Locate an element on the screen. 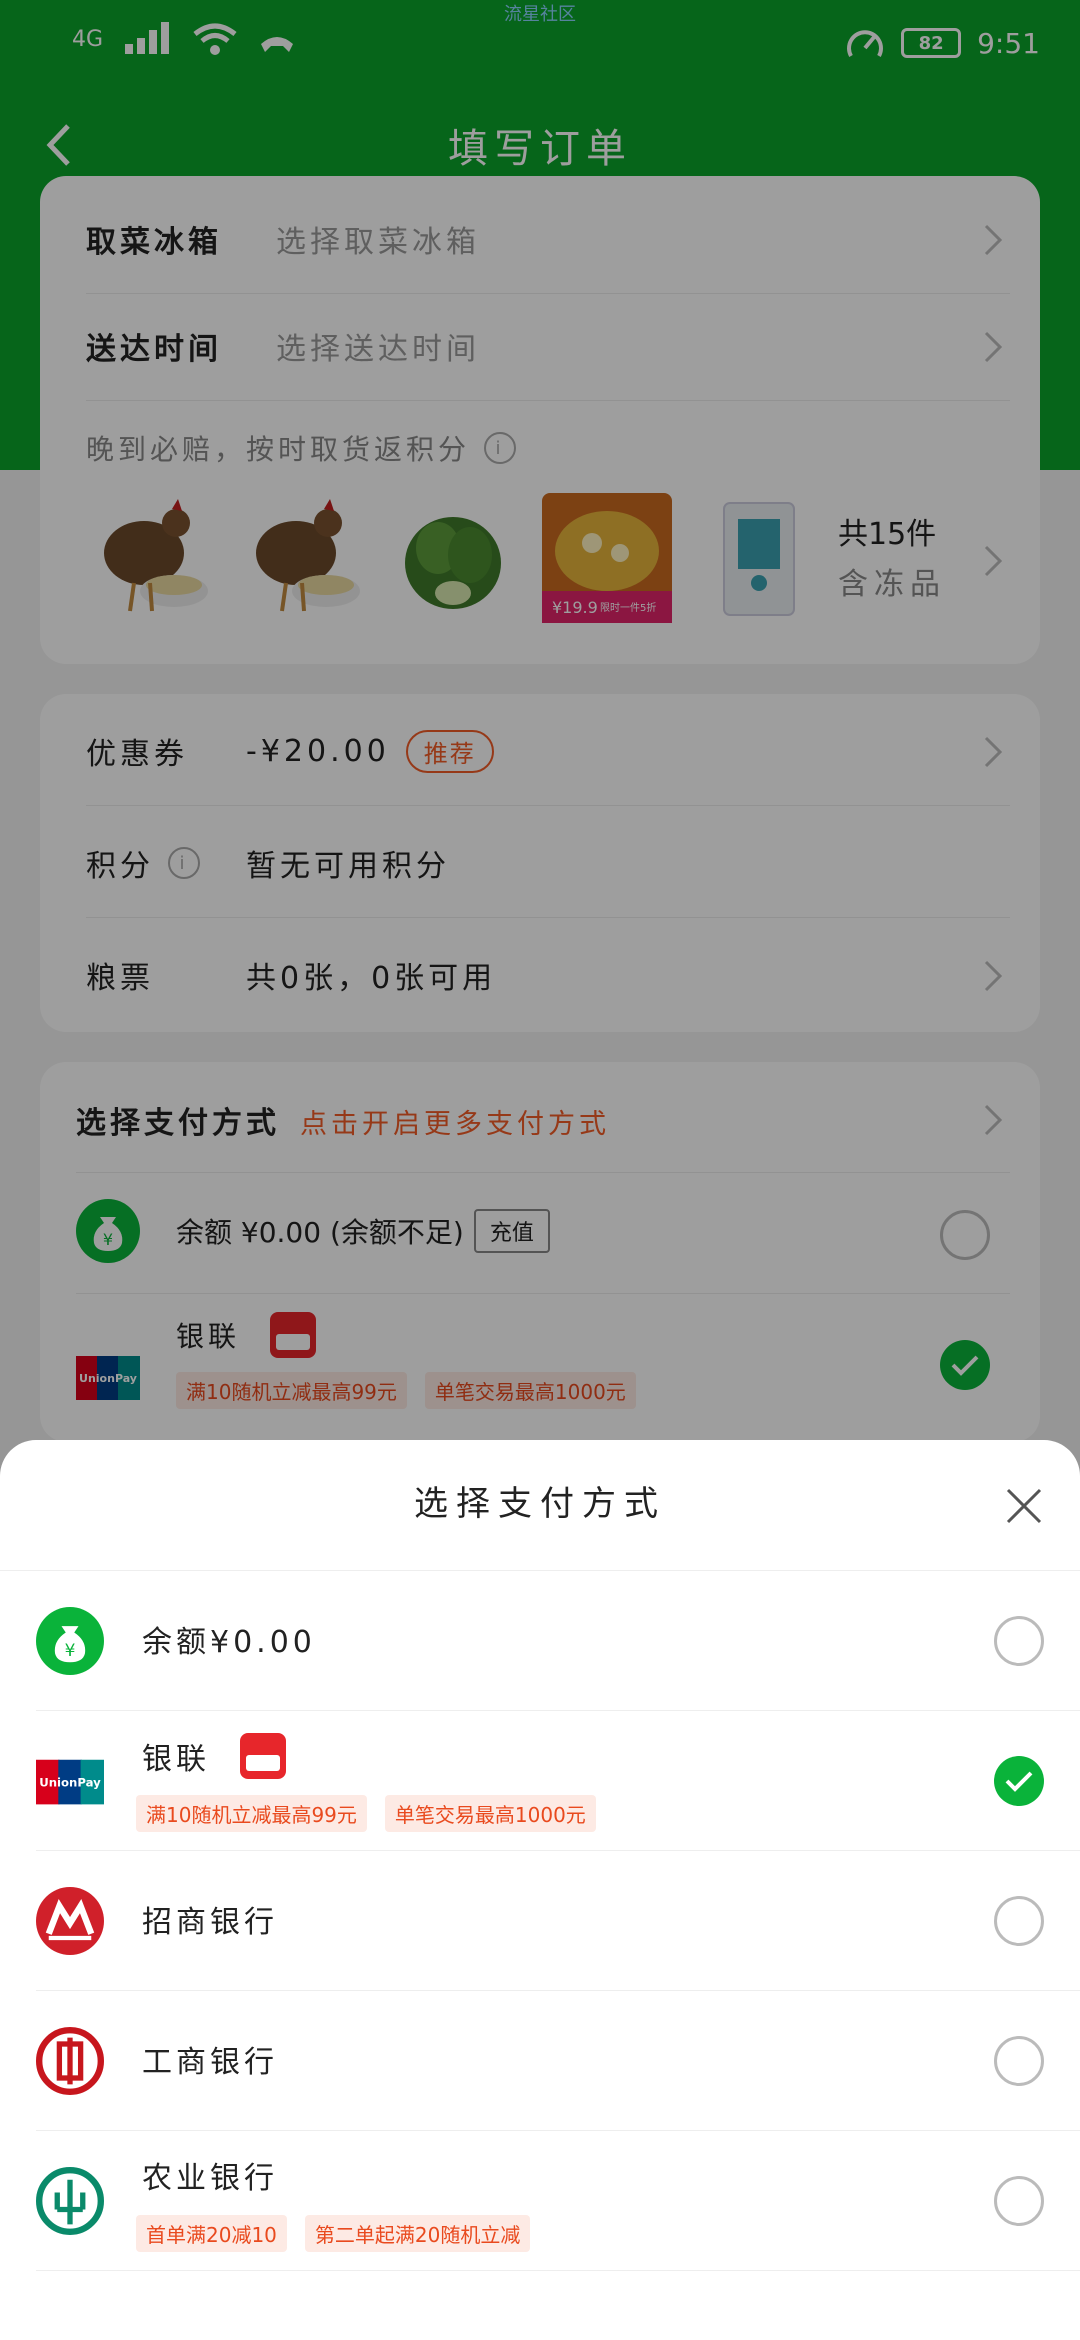  check-icon is located at coordinates (1019, 1781).